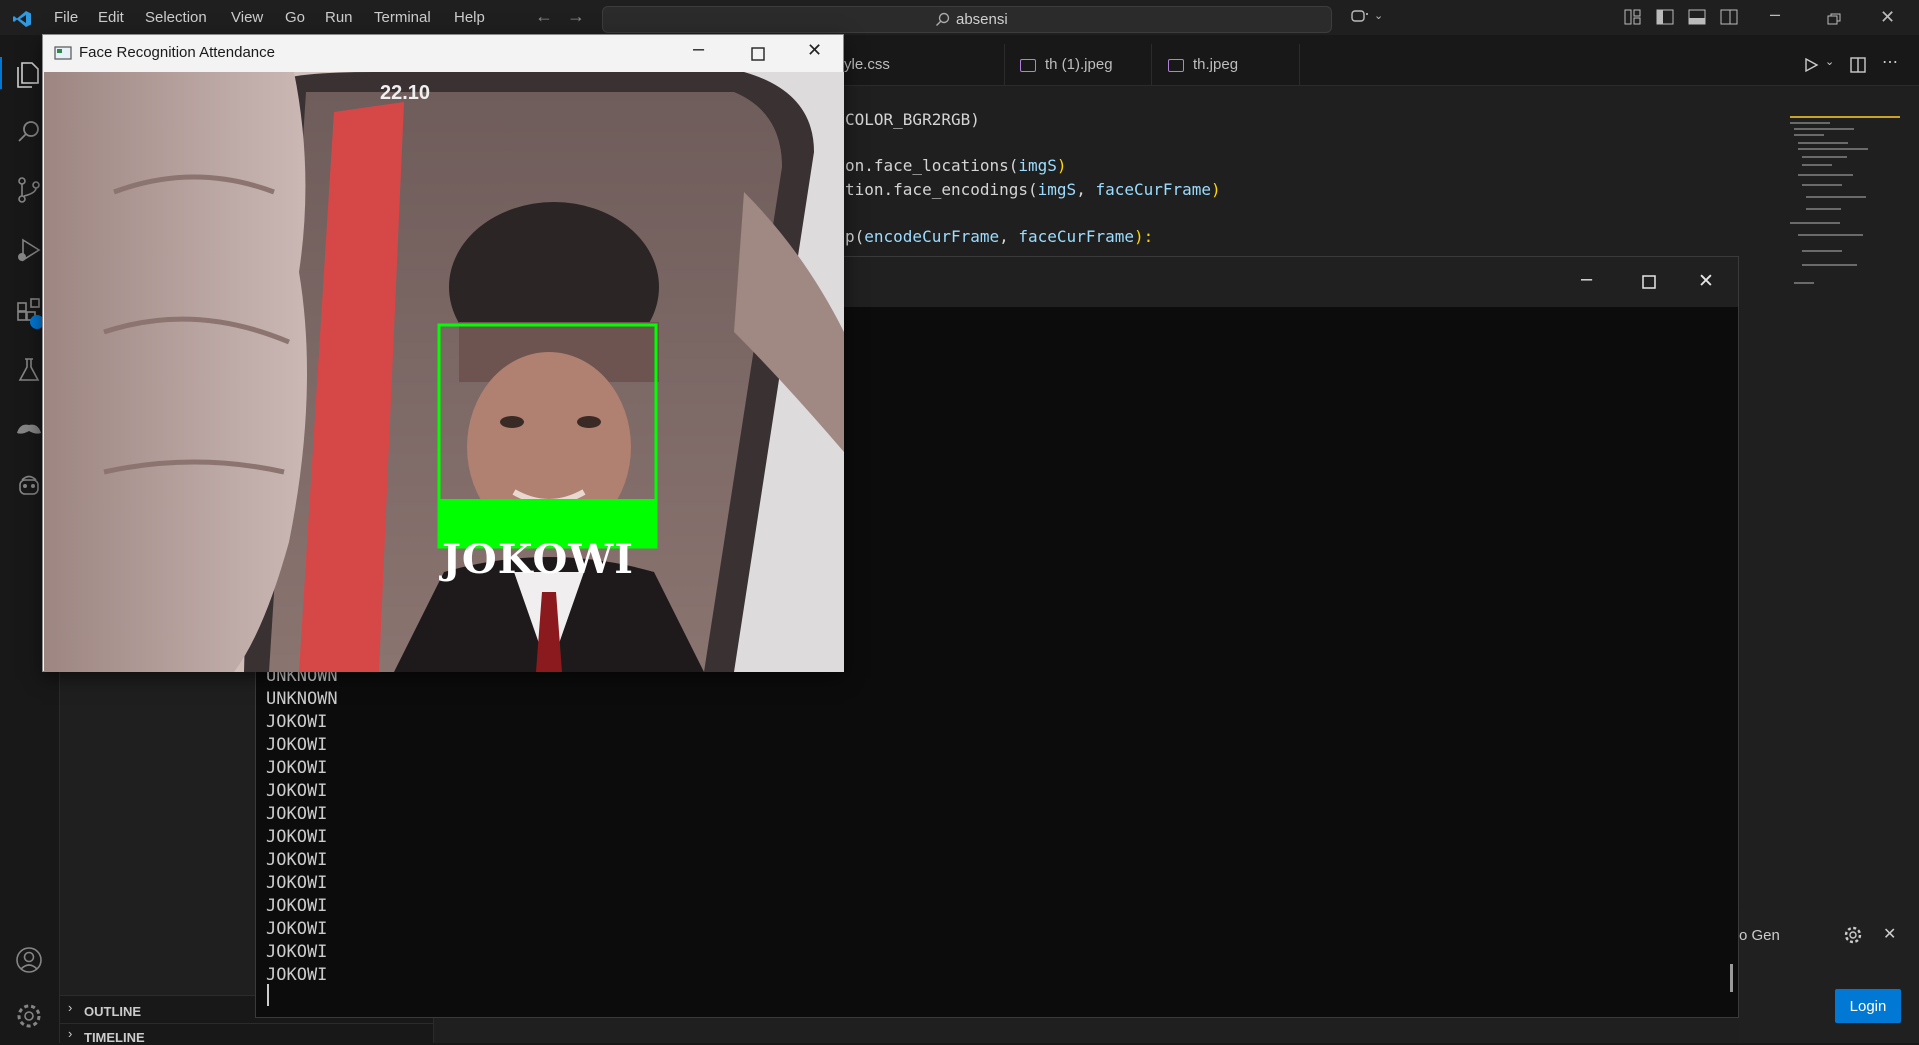 The width and height of the screenshot is (1919, 1045). Describe the element at coordinates (302, 699) in the screenshot. I see `terminal-output-line: UNKNOWN` at that location.